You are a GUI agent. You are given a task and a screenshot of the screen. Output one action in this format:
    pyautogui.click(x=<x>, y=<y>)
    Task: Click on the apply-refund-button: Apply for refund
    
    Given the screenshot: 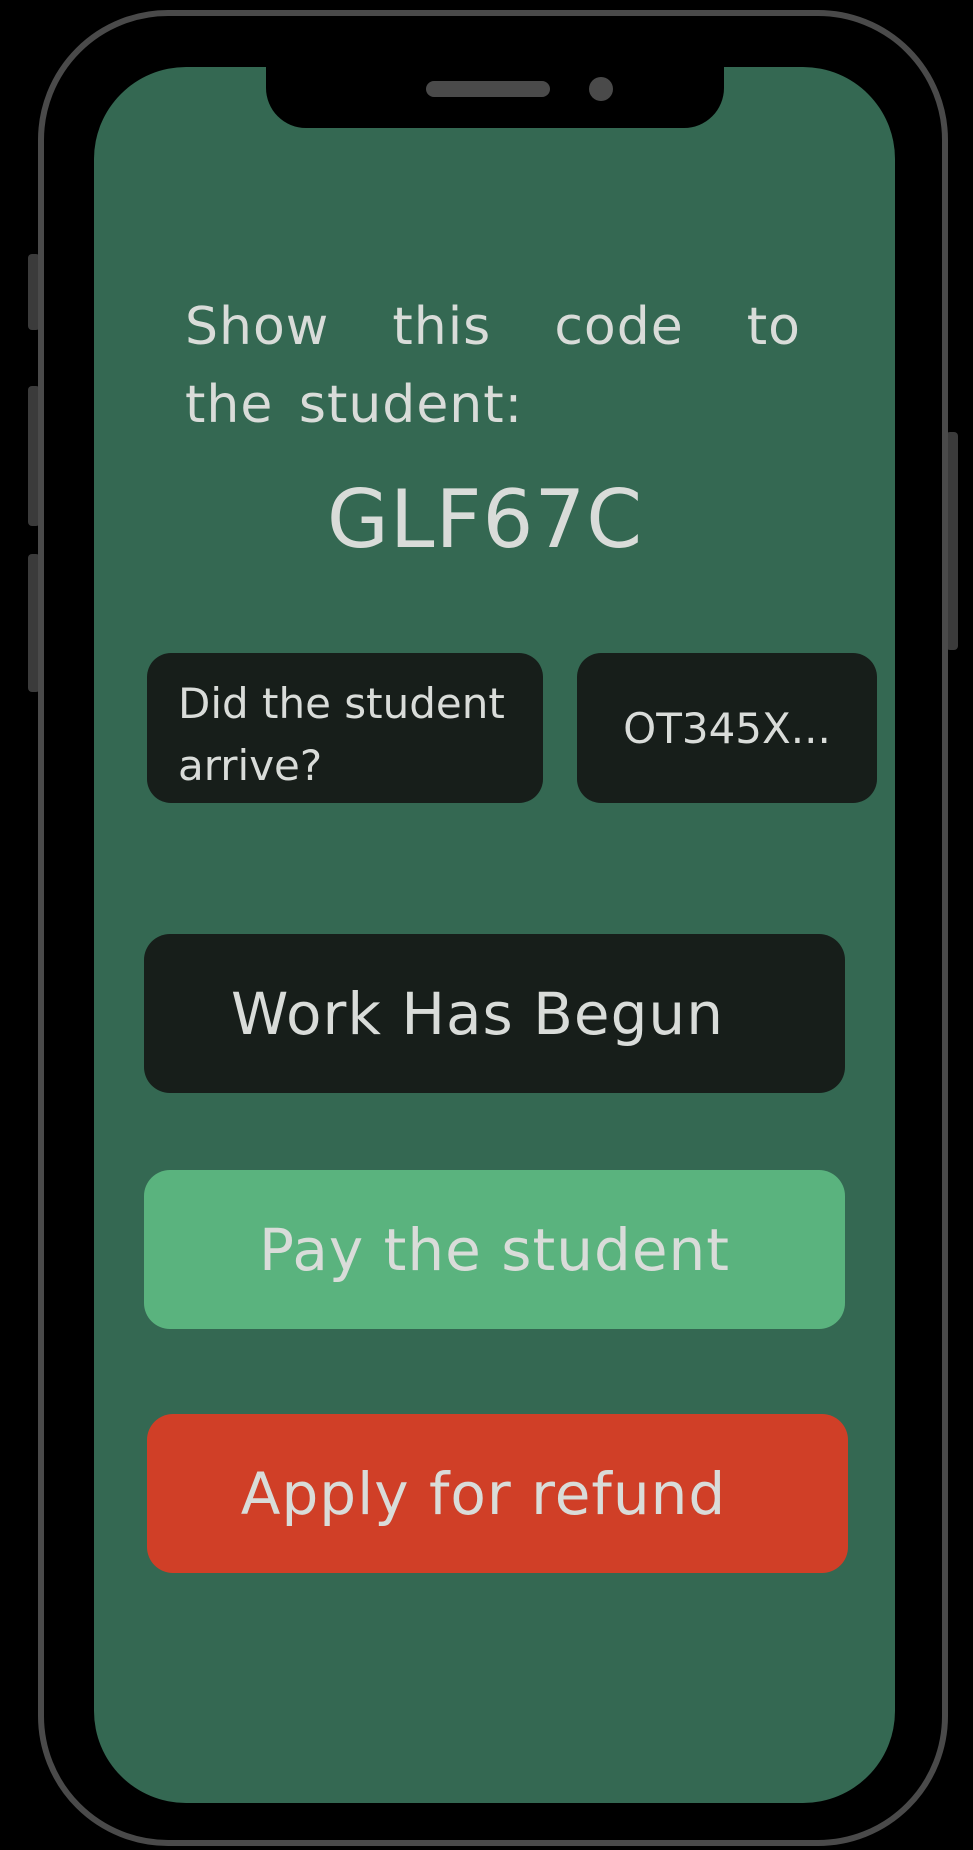 What is the action you would take?
    pyautogui.click(x=497, y=1493)
    